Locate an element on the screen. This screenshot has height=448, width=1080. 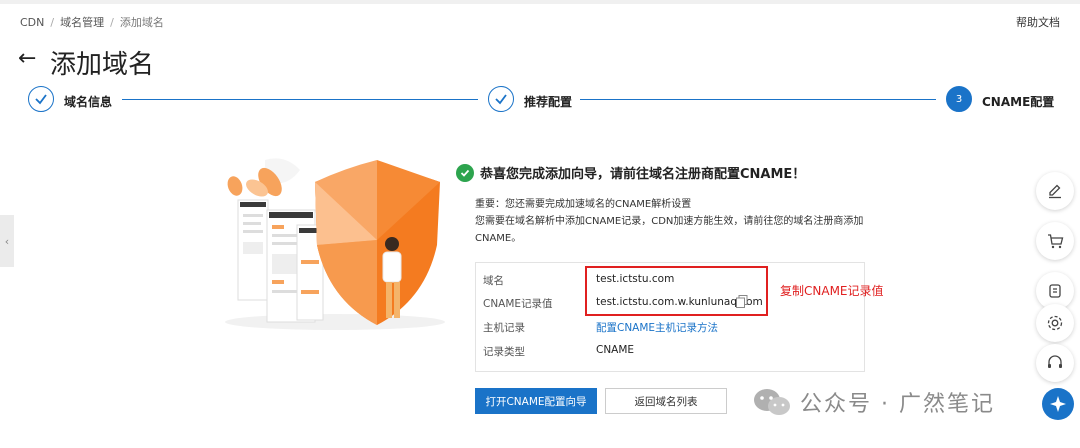
help-docs-link: 帮助文档 is located at coordinates (1038, 22).